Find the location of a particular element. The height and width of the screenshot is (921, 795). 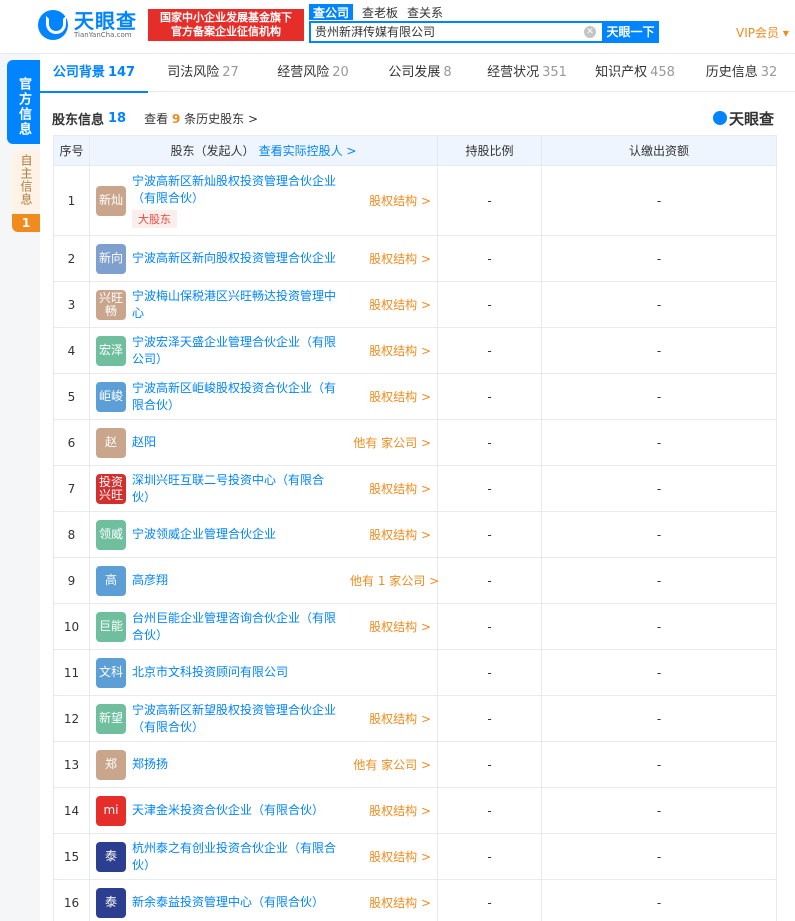

shareholder-name-link: 高彦翔 is located at coordinates (237, 580).